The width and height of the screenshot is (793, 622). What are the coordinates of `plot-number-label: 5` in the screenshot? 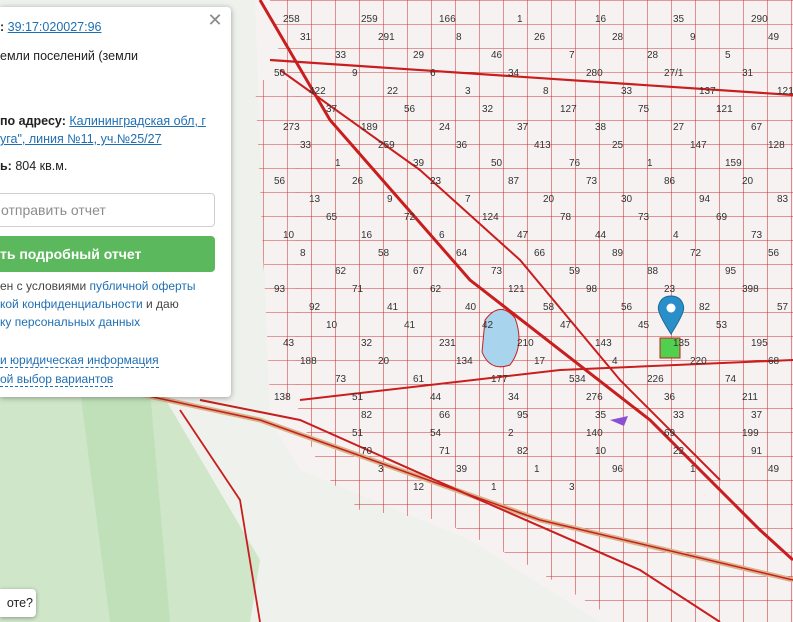 It's located at (728, 55).